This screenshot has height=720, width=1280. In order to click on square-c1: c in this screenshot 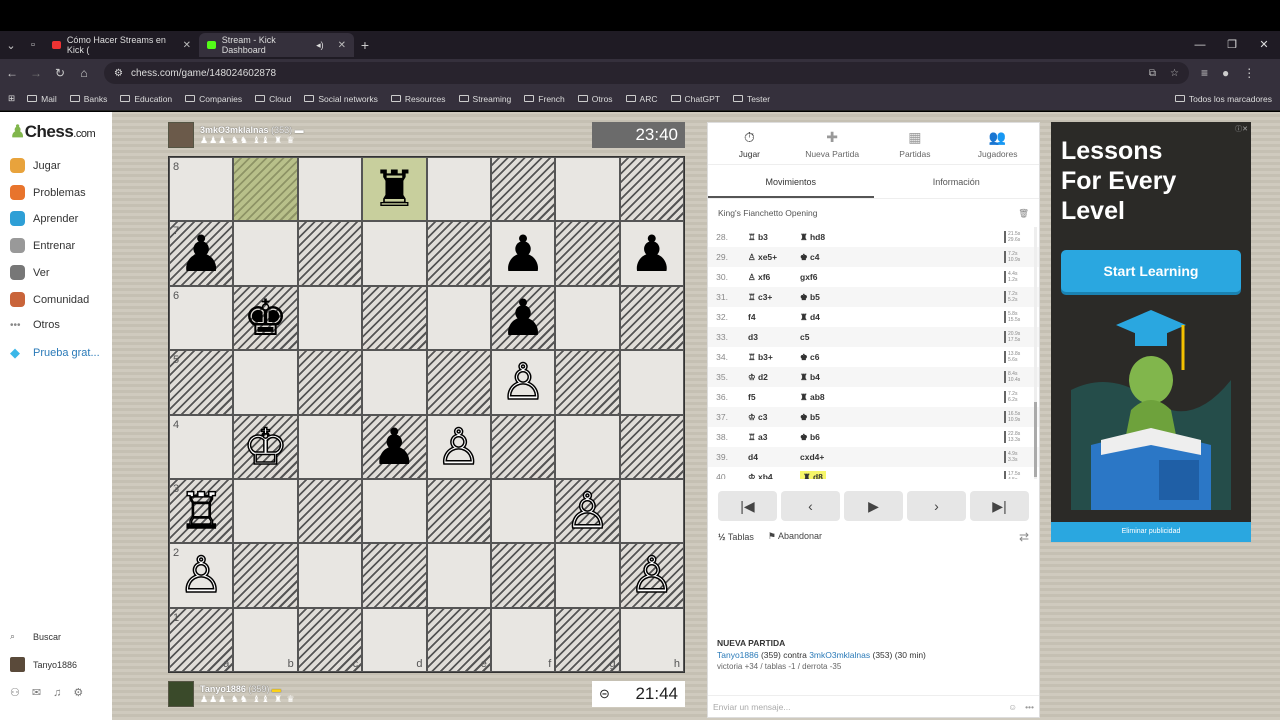, I will do `click(330, 639)`.